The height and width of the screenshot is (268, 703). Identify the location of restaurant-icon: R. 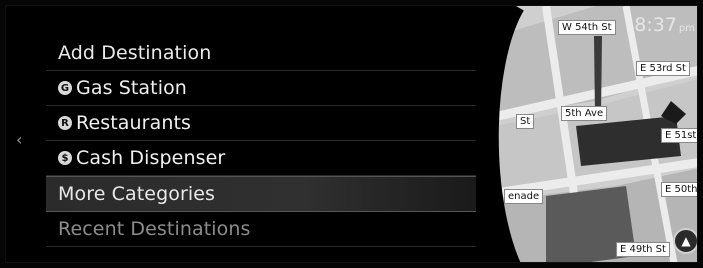
(65, 123).